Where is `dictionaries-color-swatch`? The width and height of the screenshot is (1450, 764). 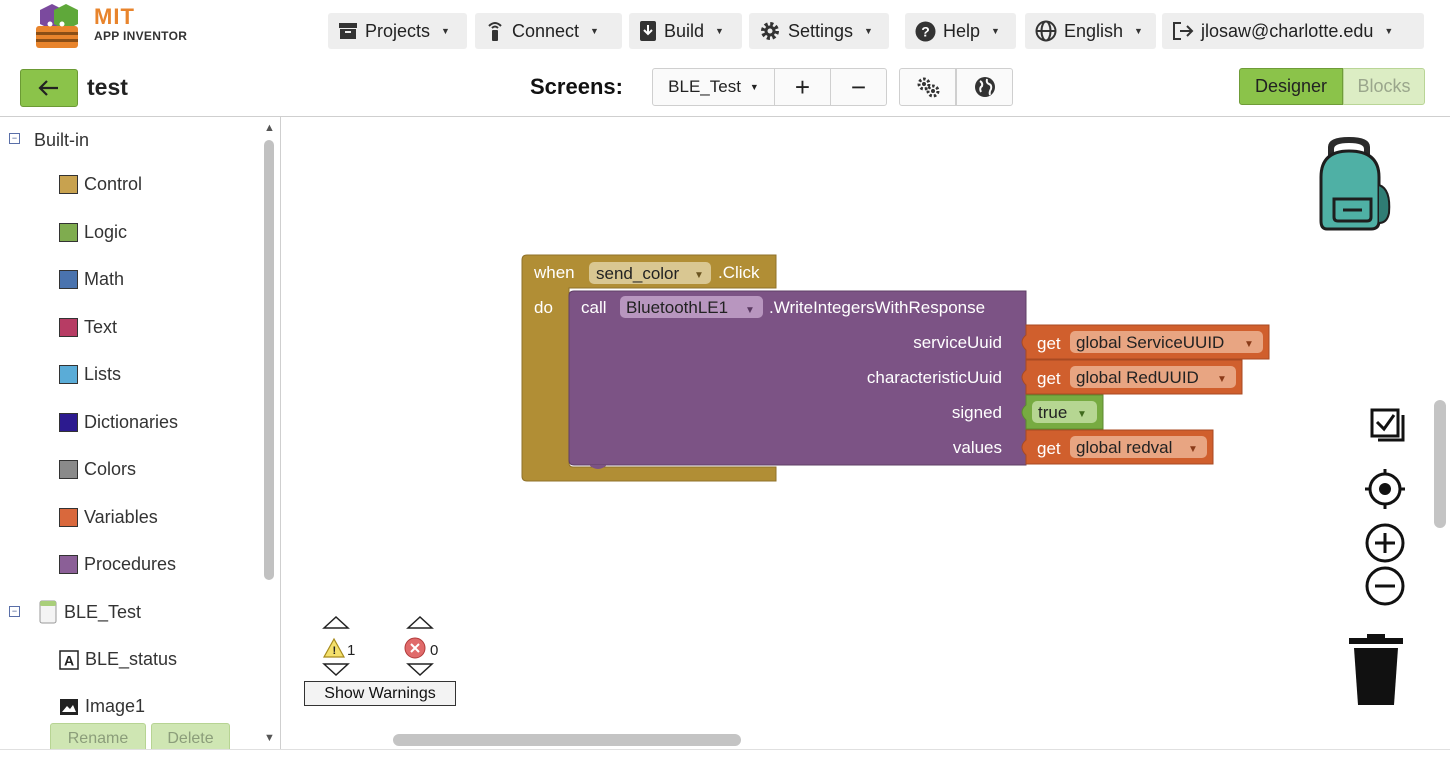
dictionaries-color-swatch is located at coordinates (68, 422).